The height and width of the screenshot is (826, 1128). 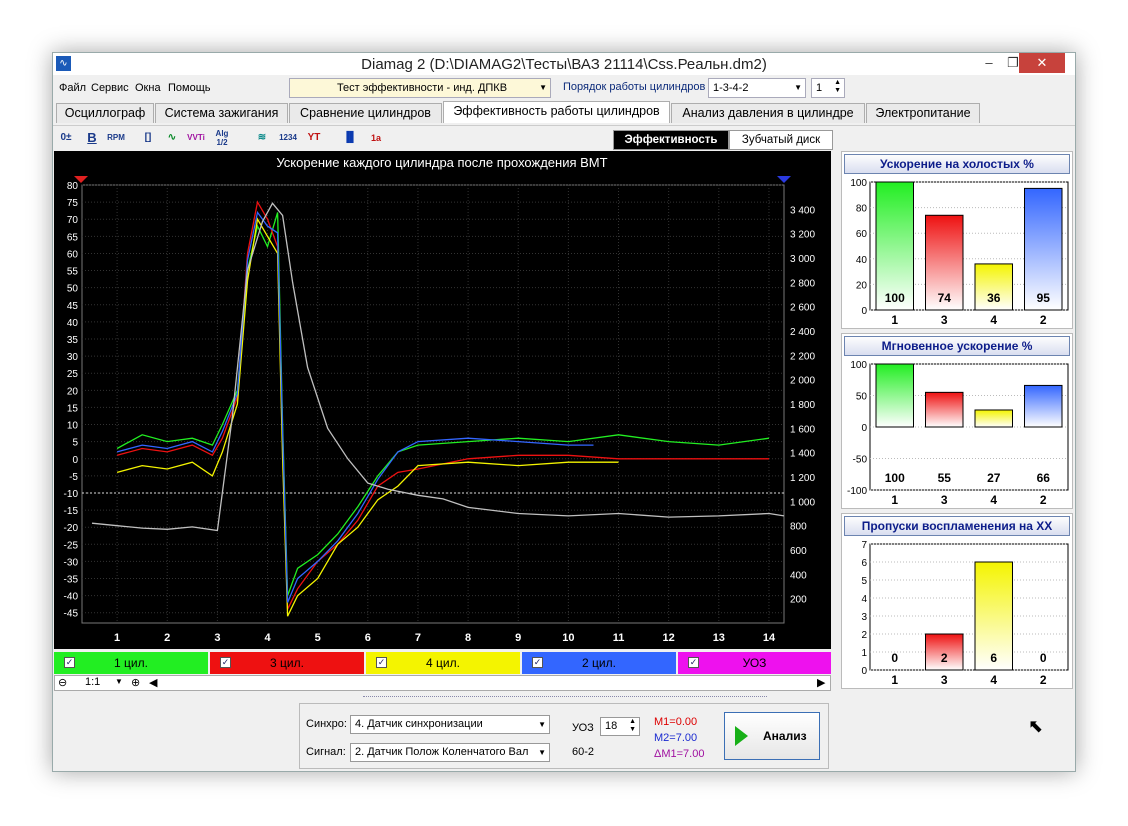 What do you see at coordinates (450, 752) in the screenshot?
I see `signal-select: 2. Датчик Полож Коленчатого Вал ▼` at bounding box center [450, 752].